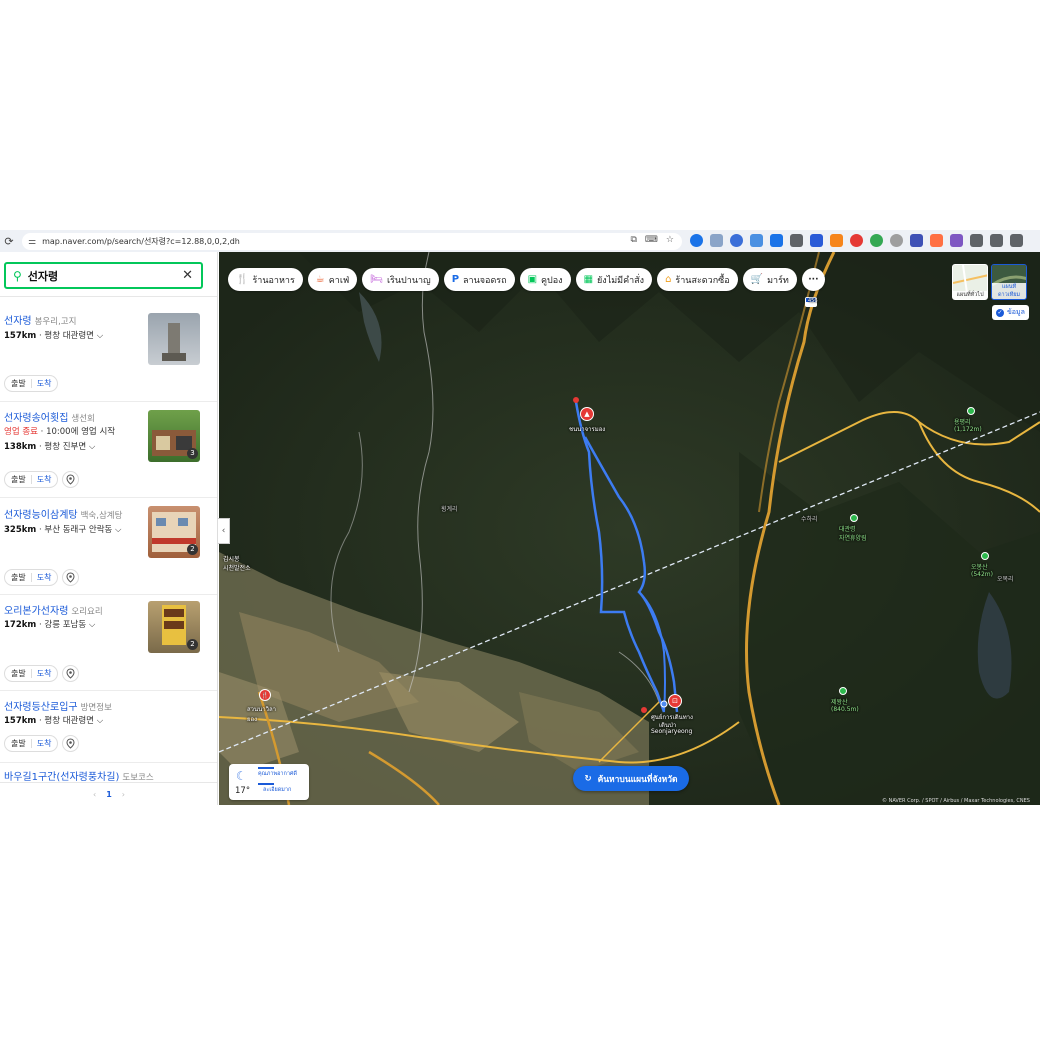 This screenshot has height=1040, width=1040. I want to click on restaurant-marker-icon: 🍴, so click(265, 695).